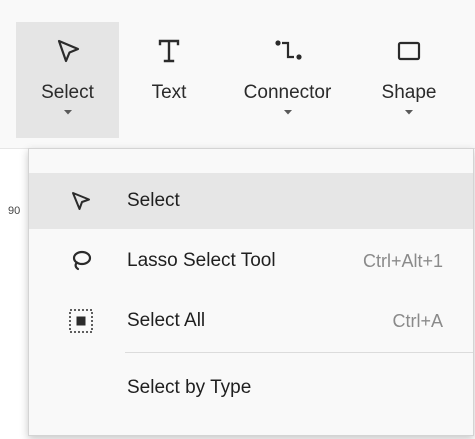  What do you see at coordinates (409, 51) in the screenshot?
I see `square-shape-icon` at bounding box center [409, 51].